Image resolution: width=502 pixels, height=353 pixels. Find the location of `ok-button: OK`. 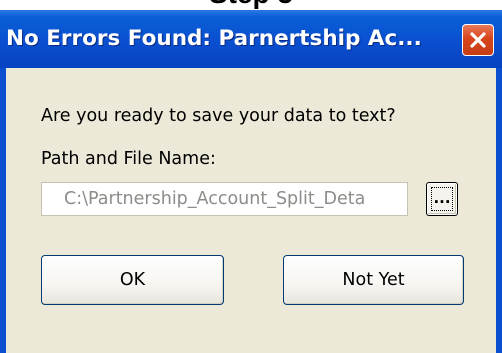

ok-button: OK is located at coordinates (132, 280).